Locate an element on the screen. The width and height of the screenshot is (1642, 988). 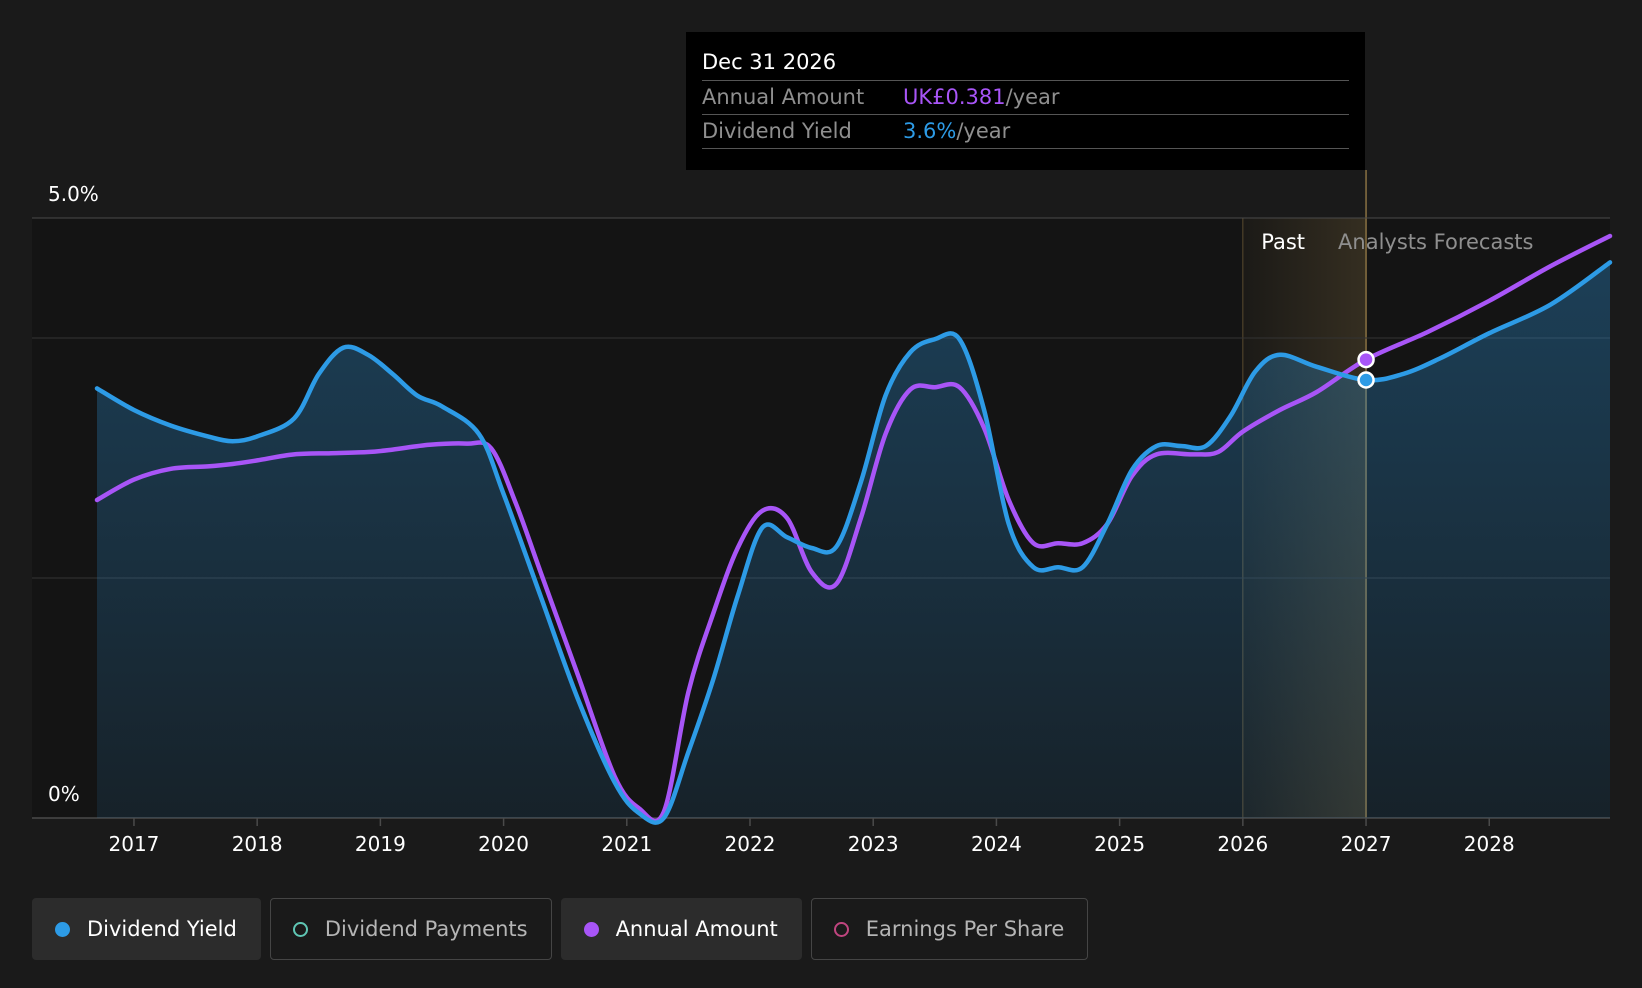
tooltip-value: 3.6% is located at coordinates (930, 131).